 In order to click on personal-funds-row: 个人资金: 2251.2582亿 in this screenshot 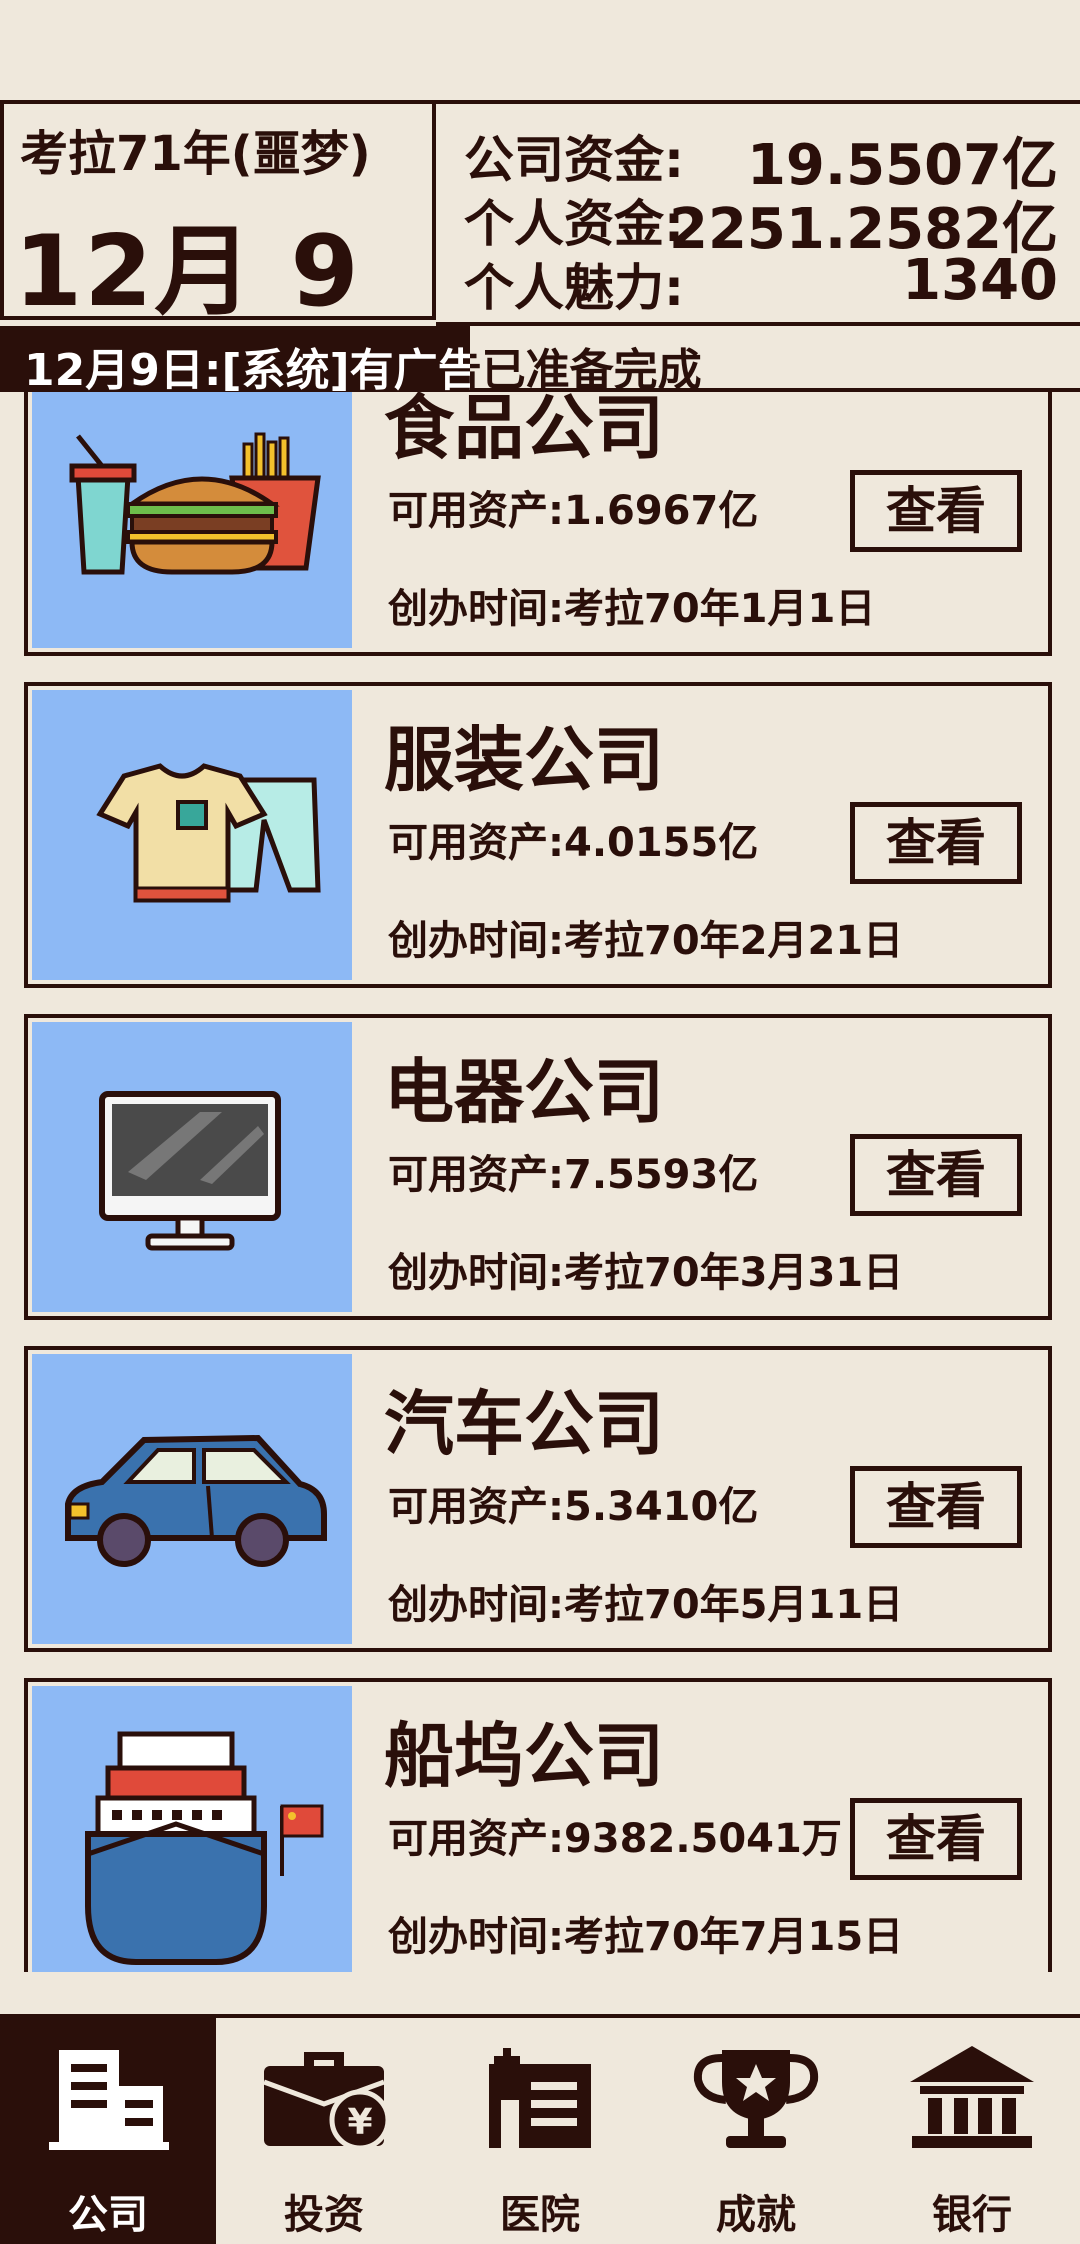, I will do `click(761, 223)`.